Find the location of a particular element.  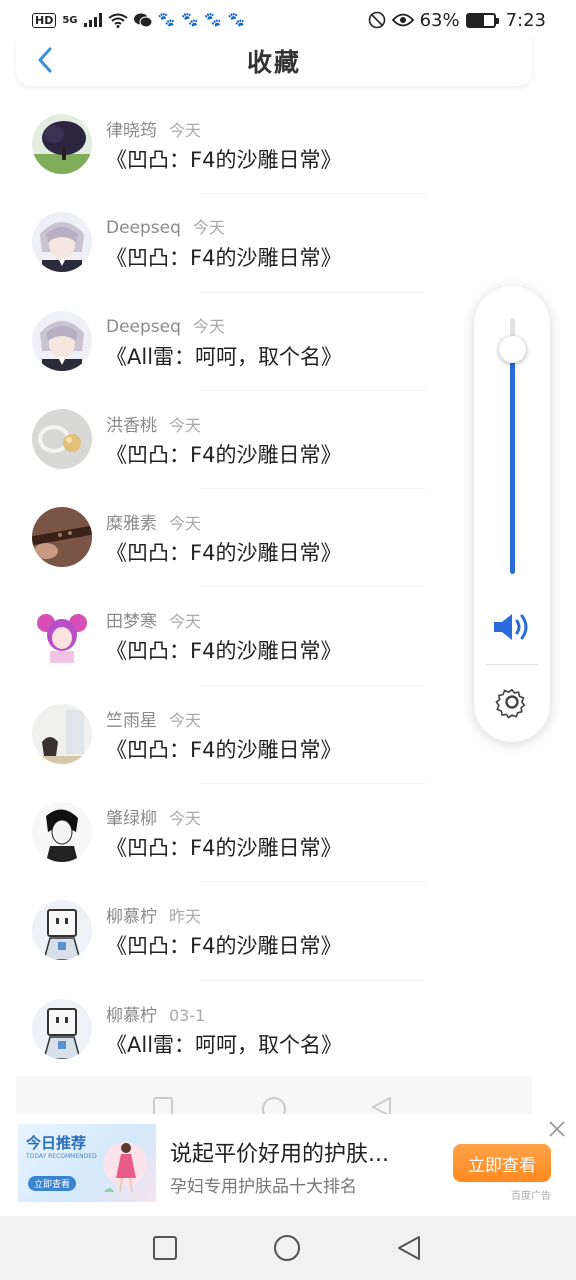

speaker-icon is located at coordinates (512, 627).